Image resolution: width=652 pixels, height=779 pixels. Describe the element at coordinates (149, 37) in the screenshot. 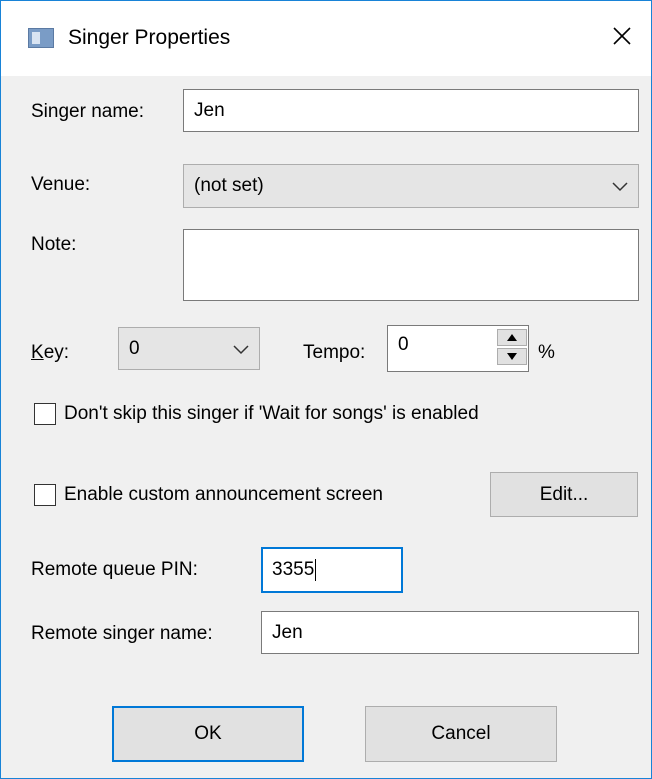

I see `window-title: Singer Properties` at that location.